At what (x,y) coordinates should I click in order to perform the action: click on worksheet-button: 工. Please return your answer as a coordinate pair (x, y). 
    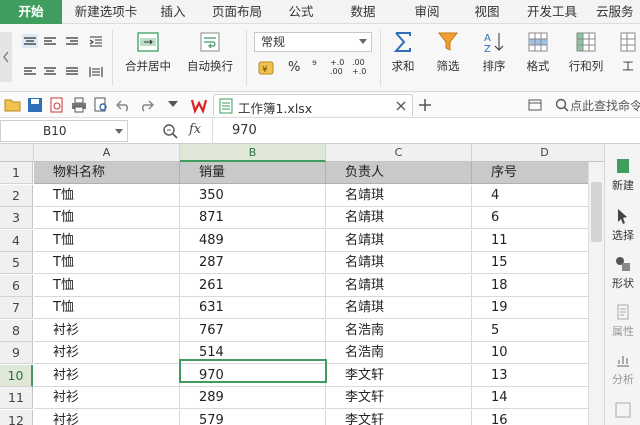
    Looking at the image, I should click on (628, 52).